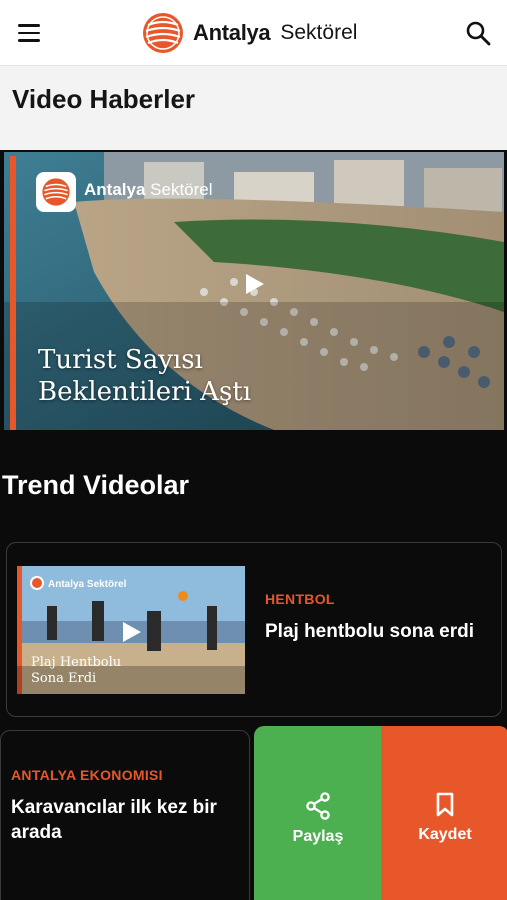 The height and width of the screenshot is (900, 507). What do you see at coordinates (127, 820) in the screenshot?
I see `video-card-title: Karavancılar ilk kez bir arada` at bounding box center [127, 820].